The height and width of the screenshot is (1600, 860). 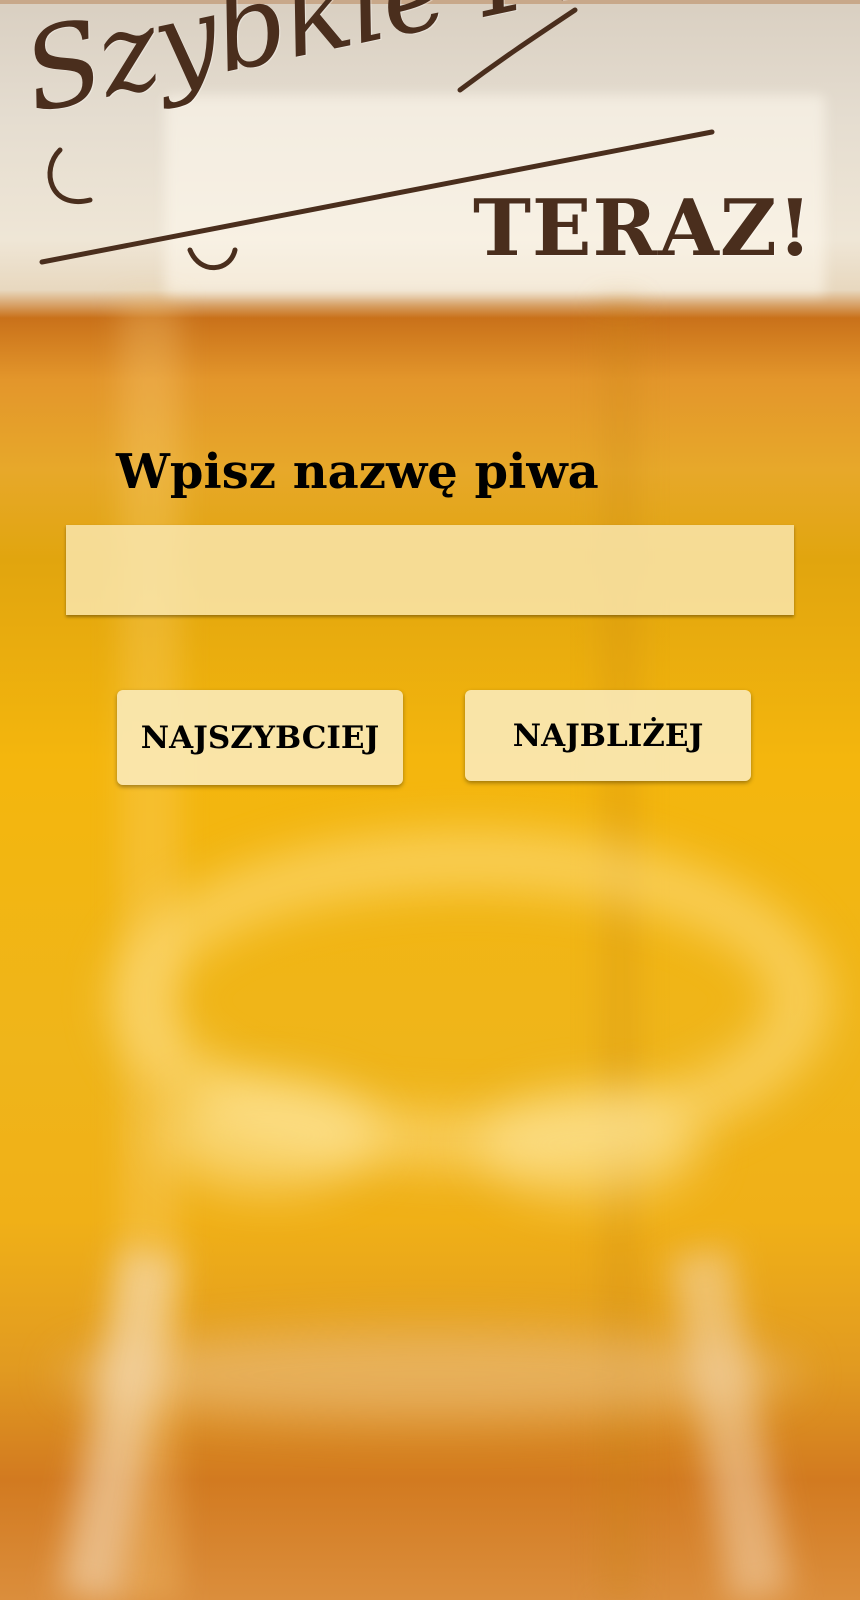 I want to click on blur-highlight-left, so click(x=270, y=1135).